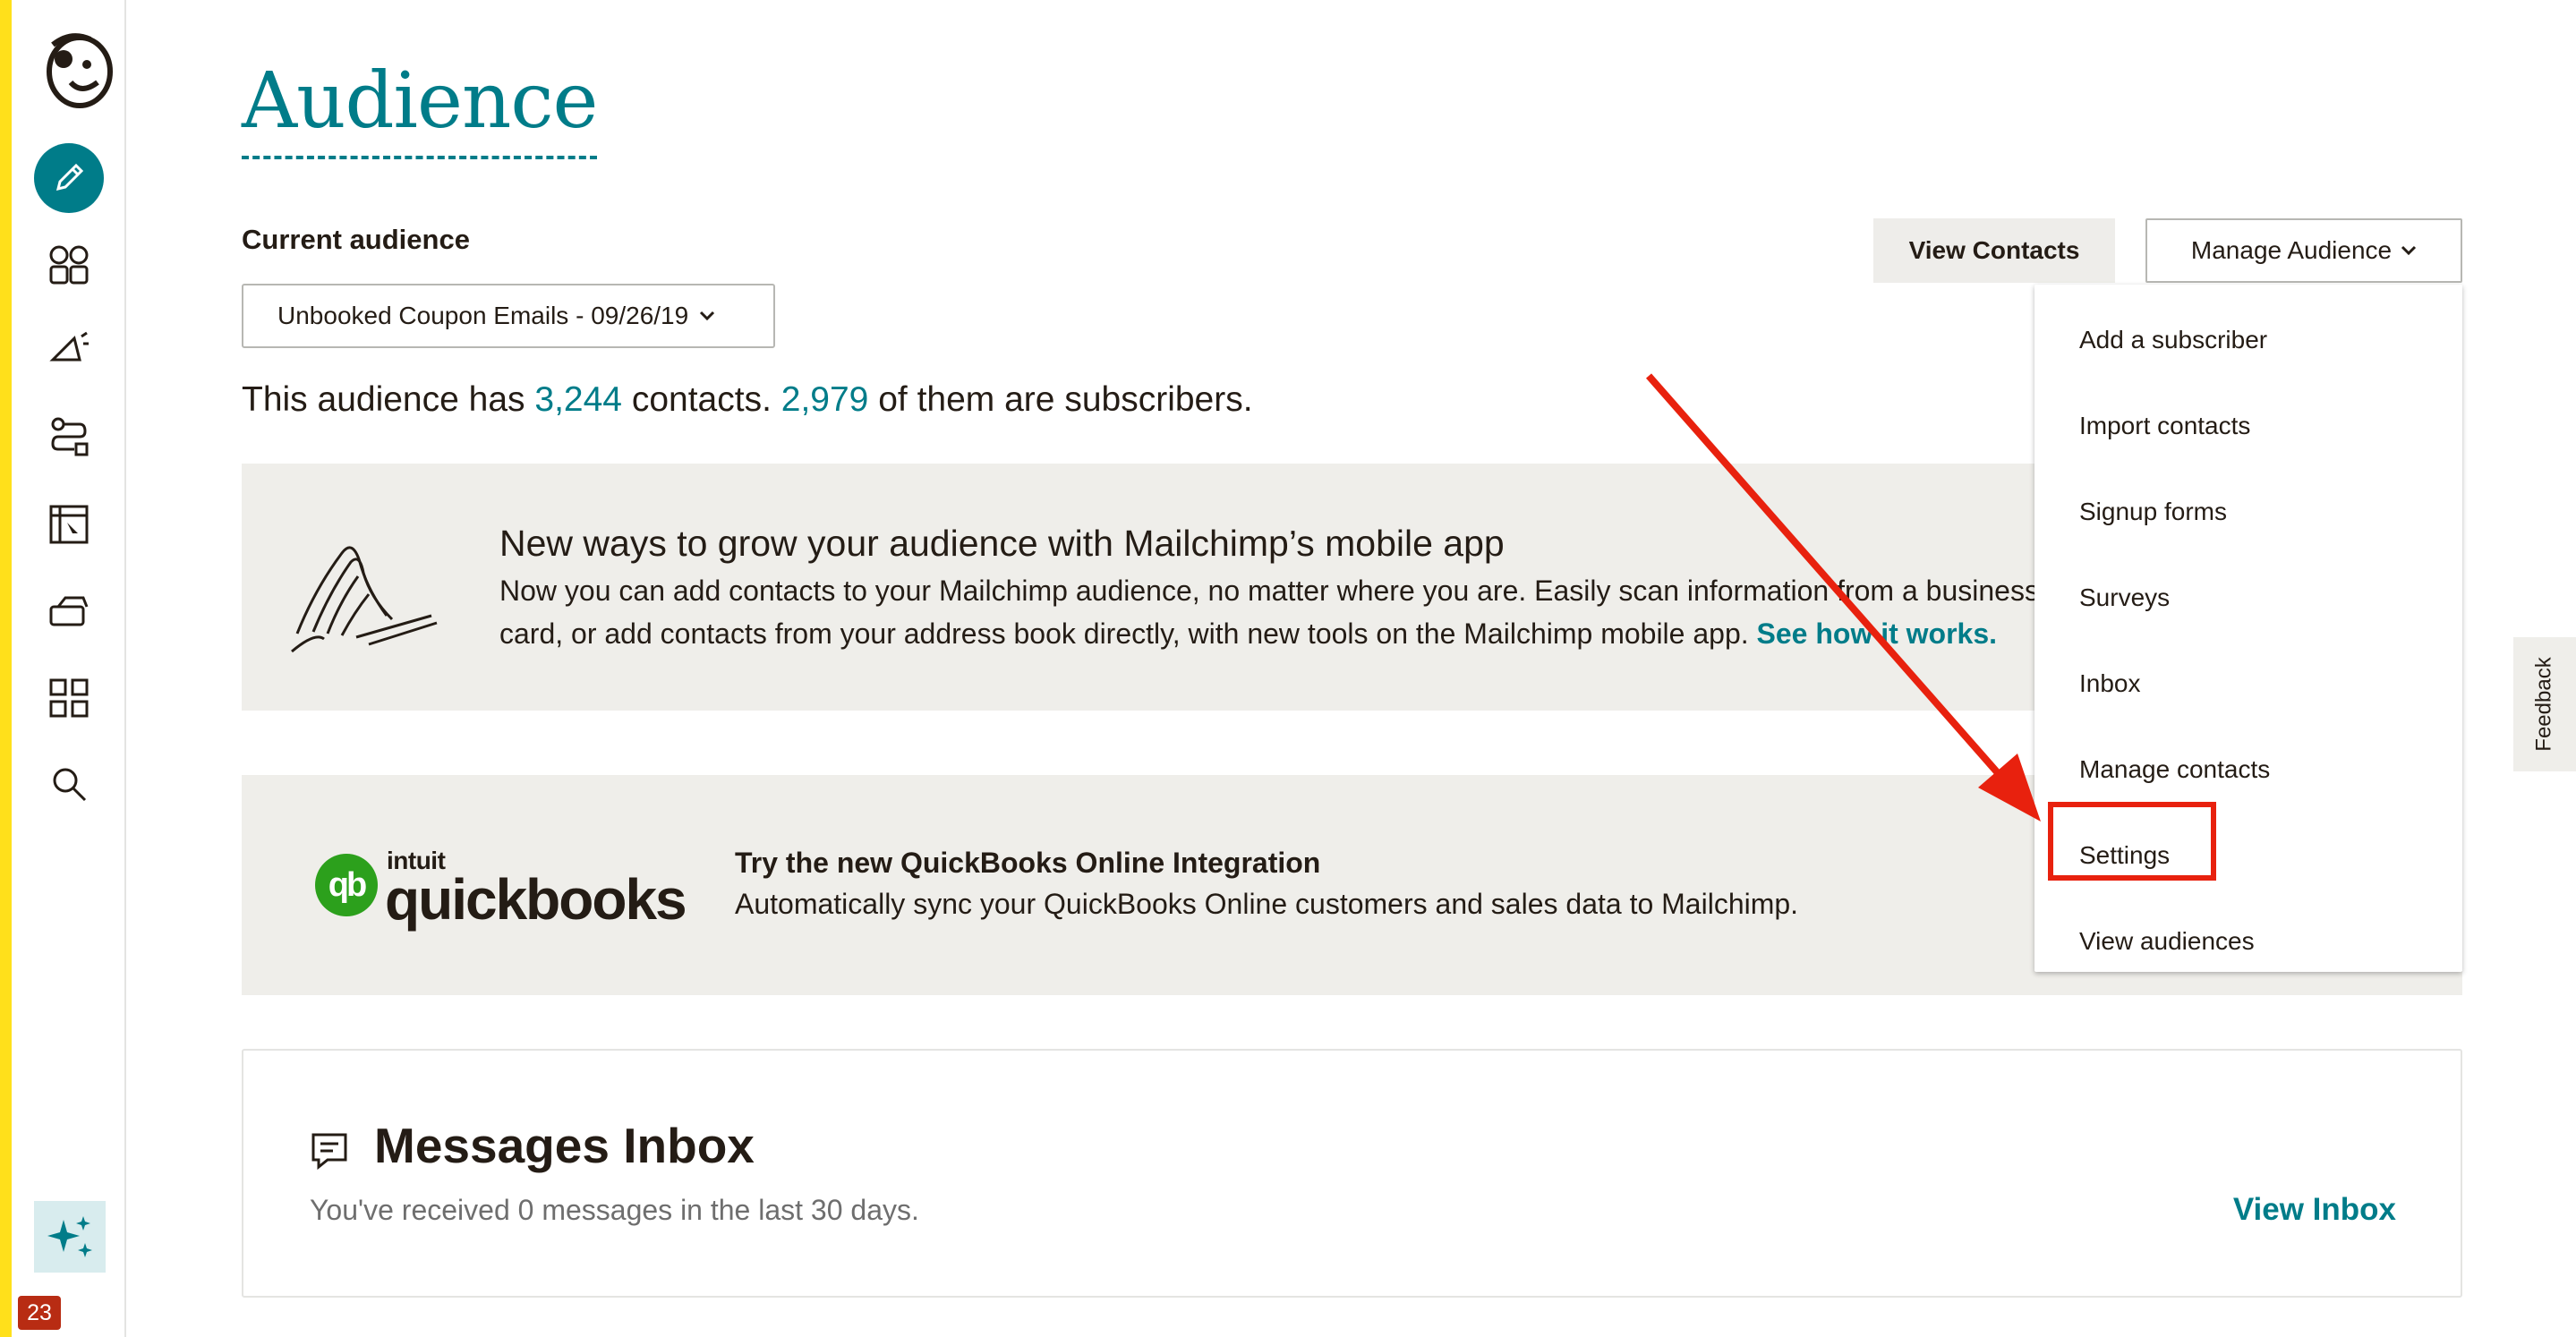  Describe the element at coordinates (39, 1313) in the screenshot. I see `notification-badge: 23` at that location.